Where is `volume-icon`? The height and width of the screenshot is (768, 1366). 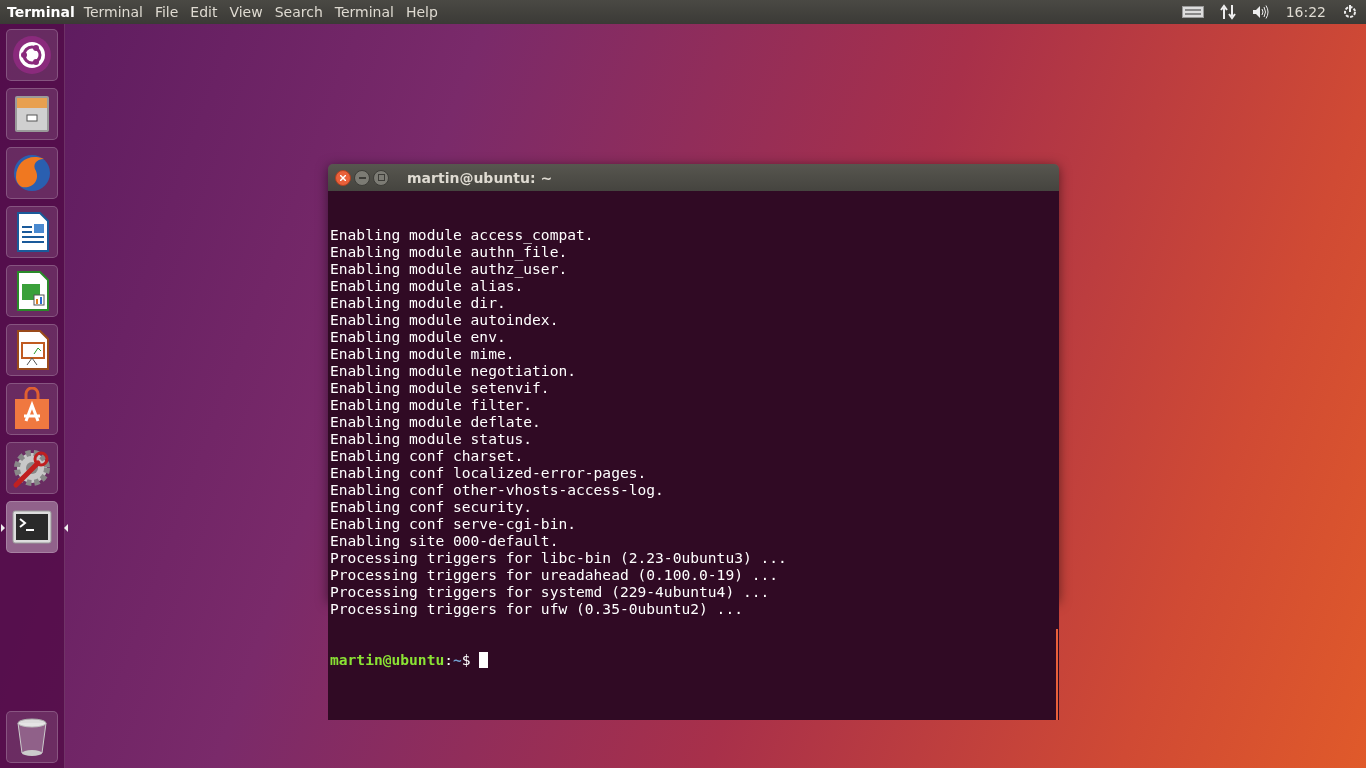
volume-icon is located at coordinates (1260, 12).